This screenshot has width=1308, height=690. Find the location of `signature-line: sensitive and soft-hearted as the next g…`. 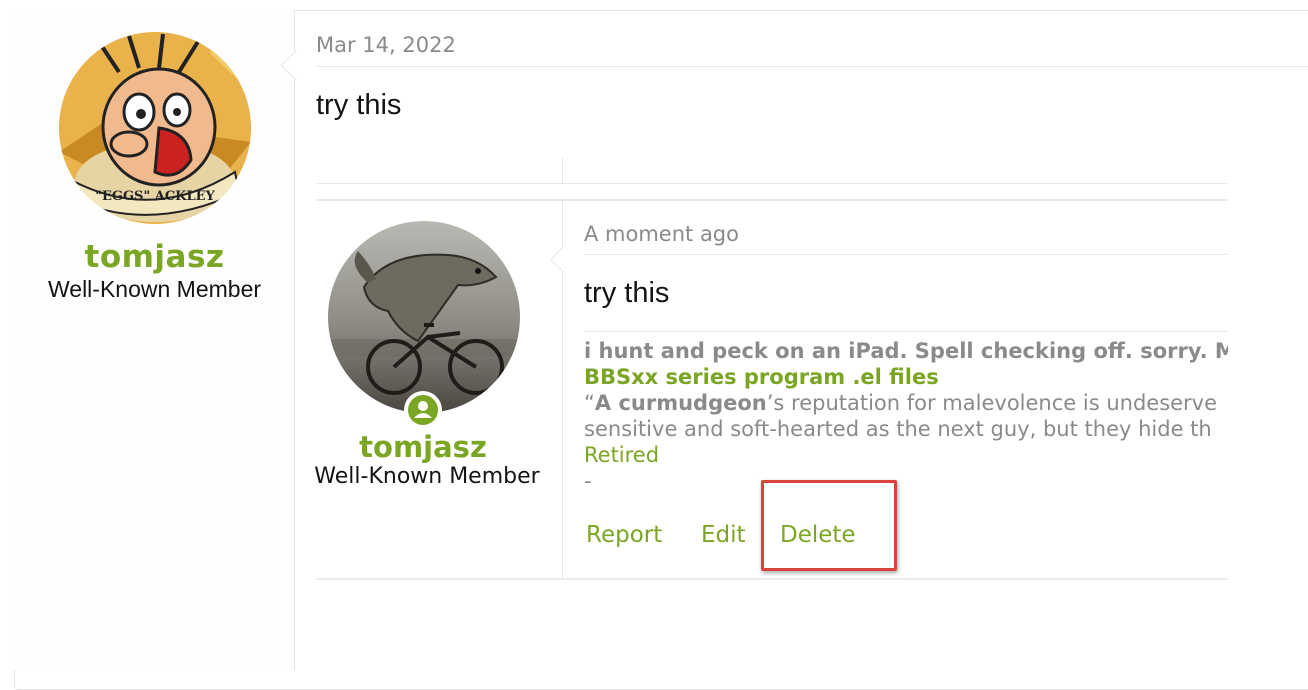

signature-line: sensitive and soft-hearted as the next g… is located at coordinates (898, 429).